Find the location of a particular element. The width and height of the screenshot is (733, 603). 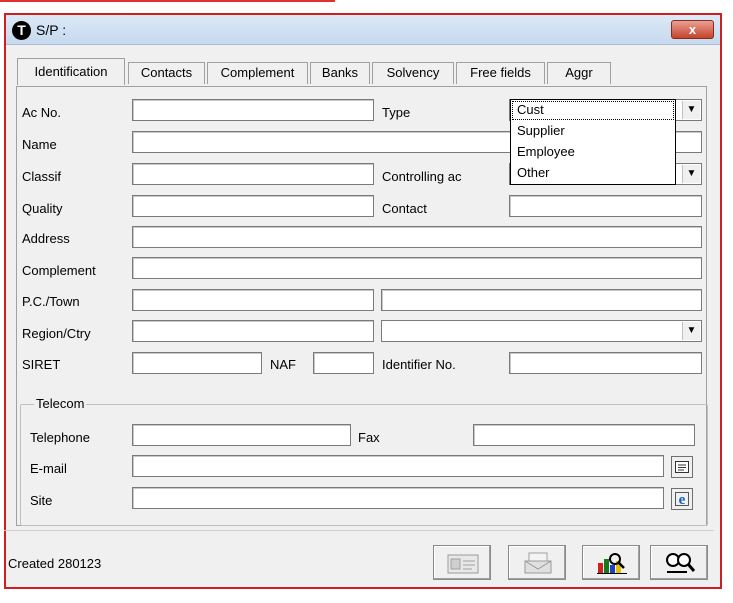

tool-button-search is located at coordinates (679, 562).